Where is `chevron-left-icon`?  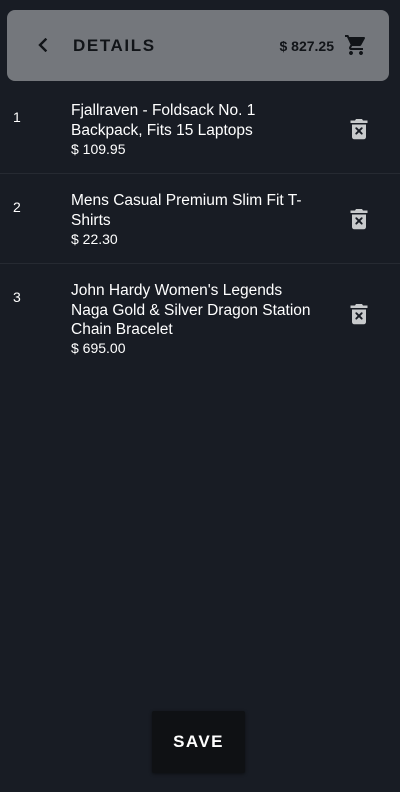 chevron-left-icon is located at coordinates (43, 45).